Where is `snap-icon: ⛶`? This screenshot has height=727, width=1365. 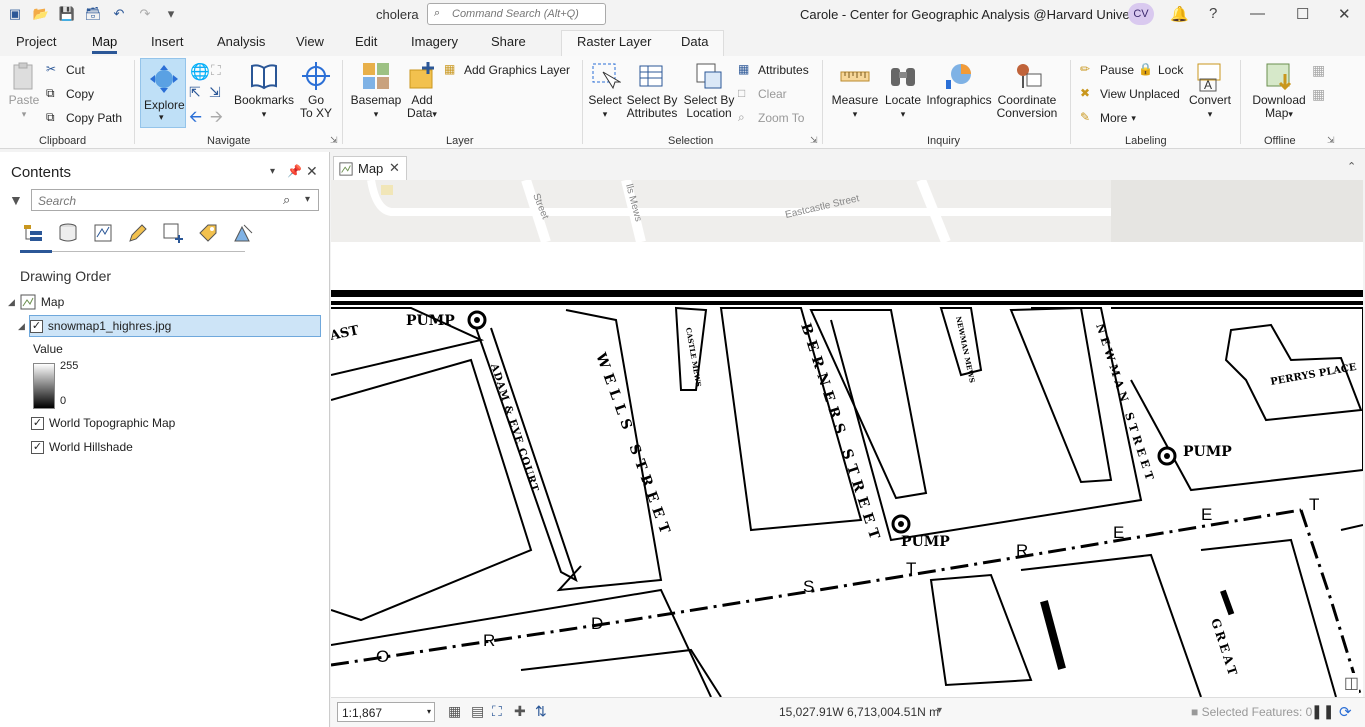
snap-icon: ⛶ is located at coordinates (497, 711).